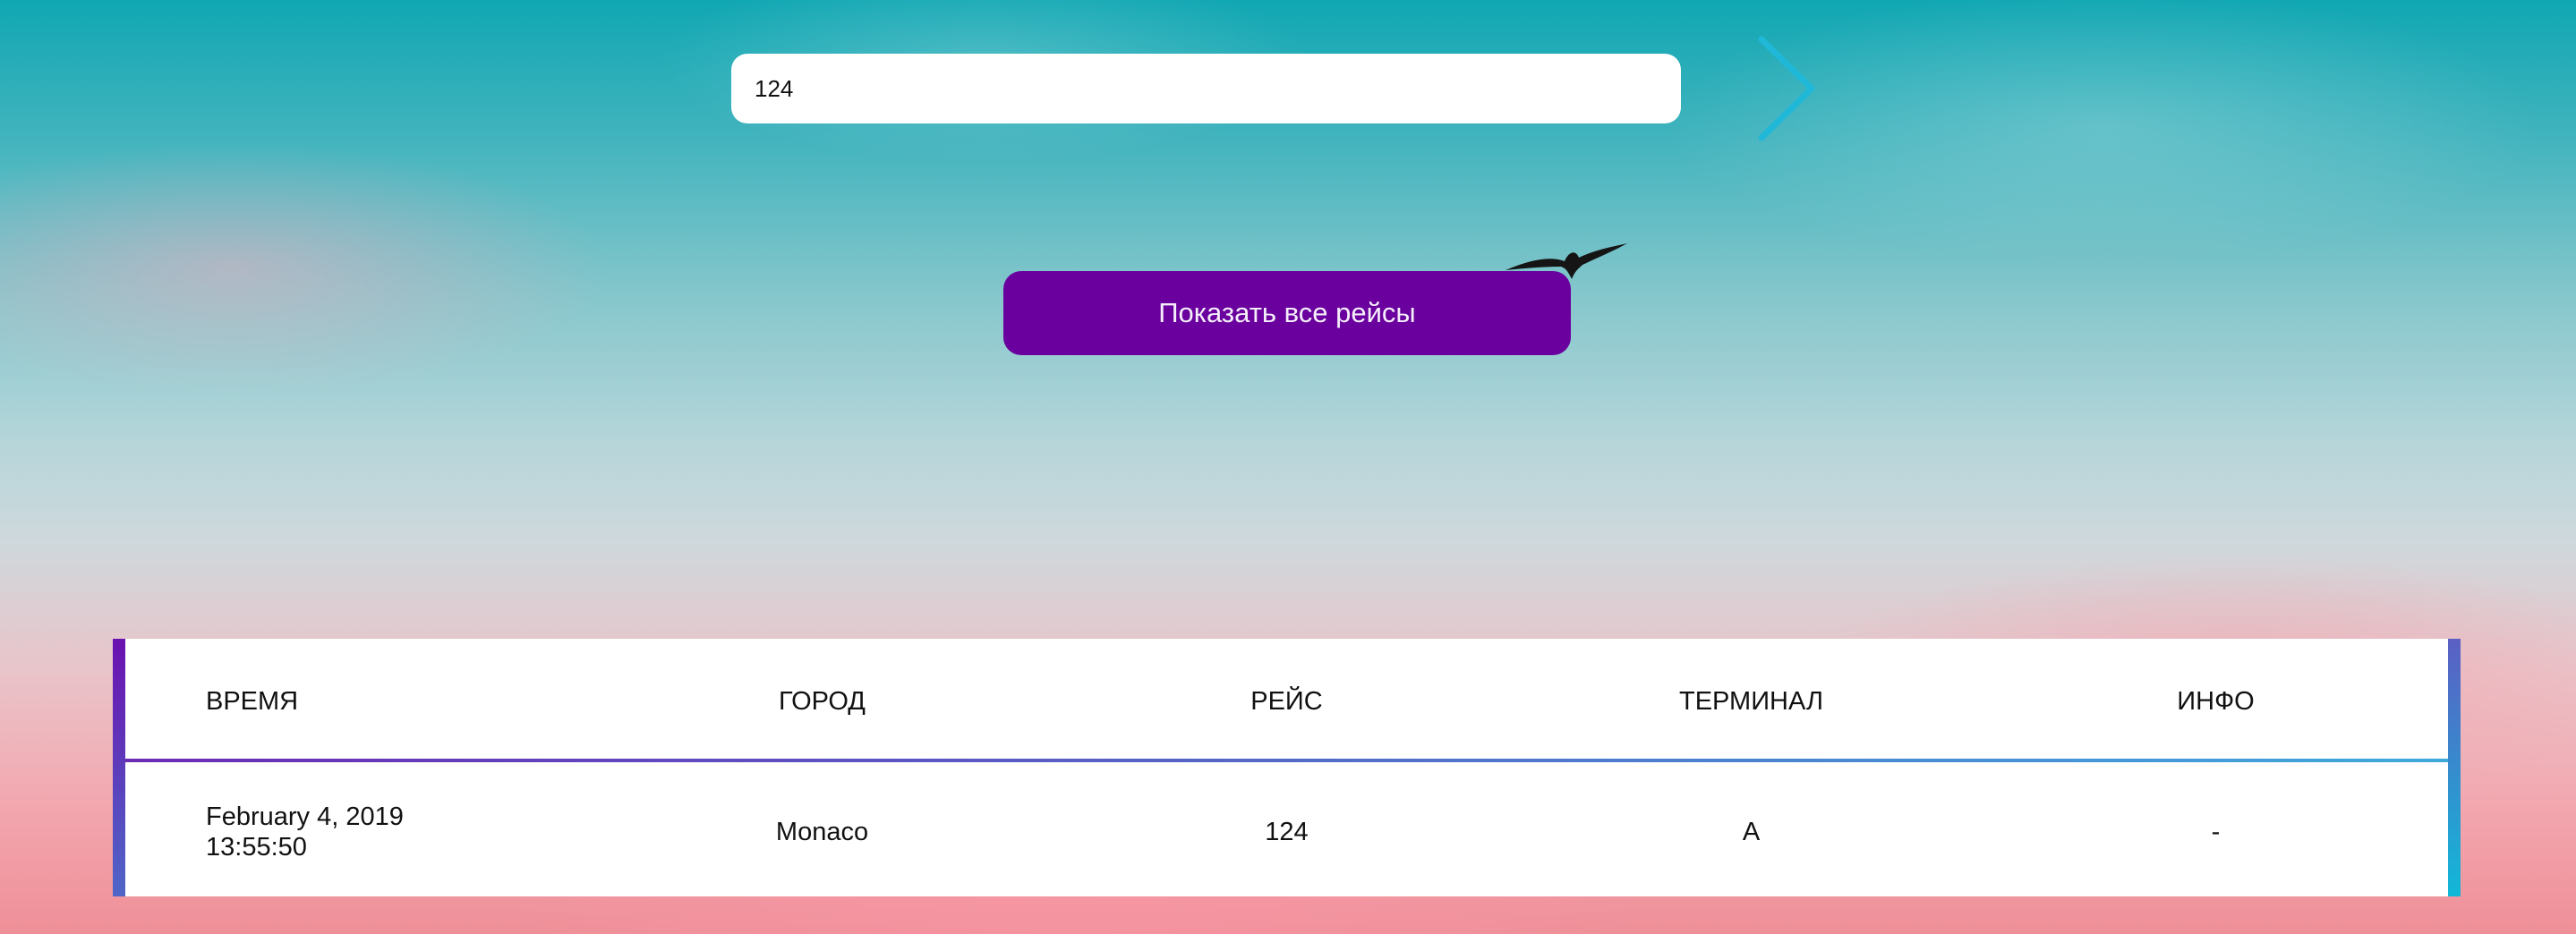 Image resolution: width=2576 pixels, height=934 pixels. Describe the element at coordinates (1206, 88) in the screenshot. I see `flight-search-input` at that location.